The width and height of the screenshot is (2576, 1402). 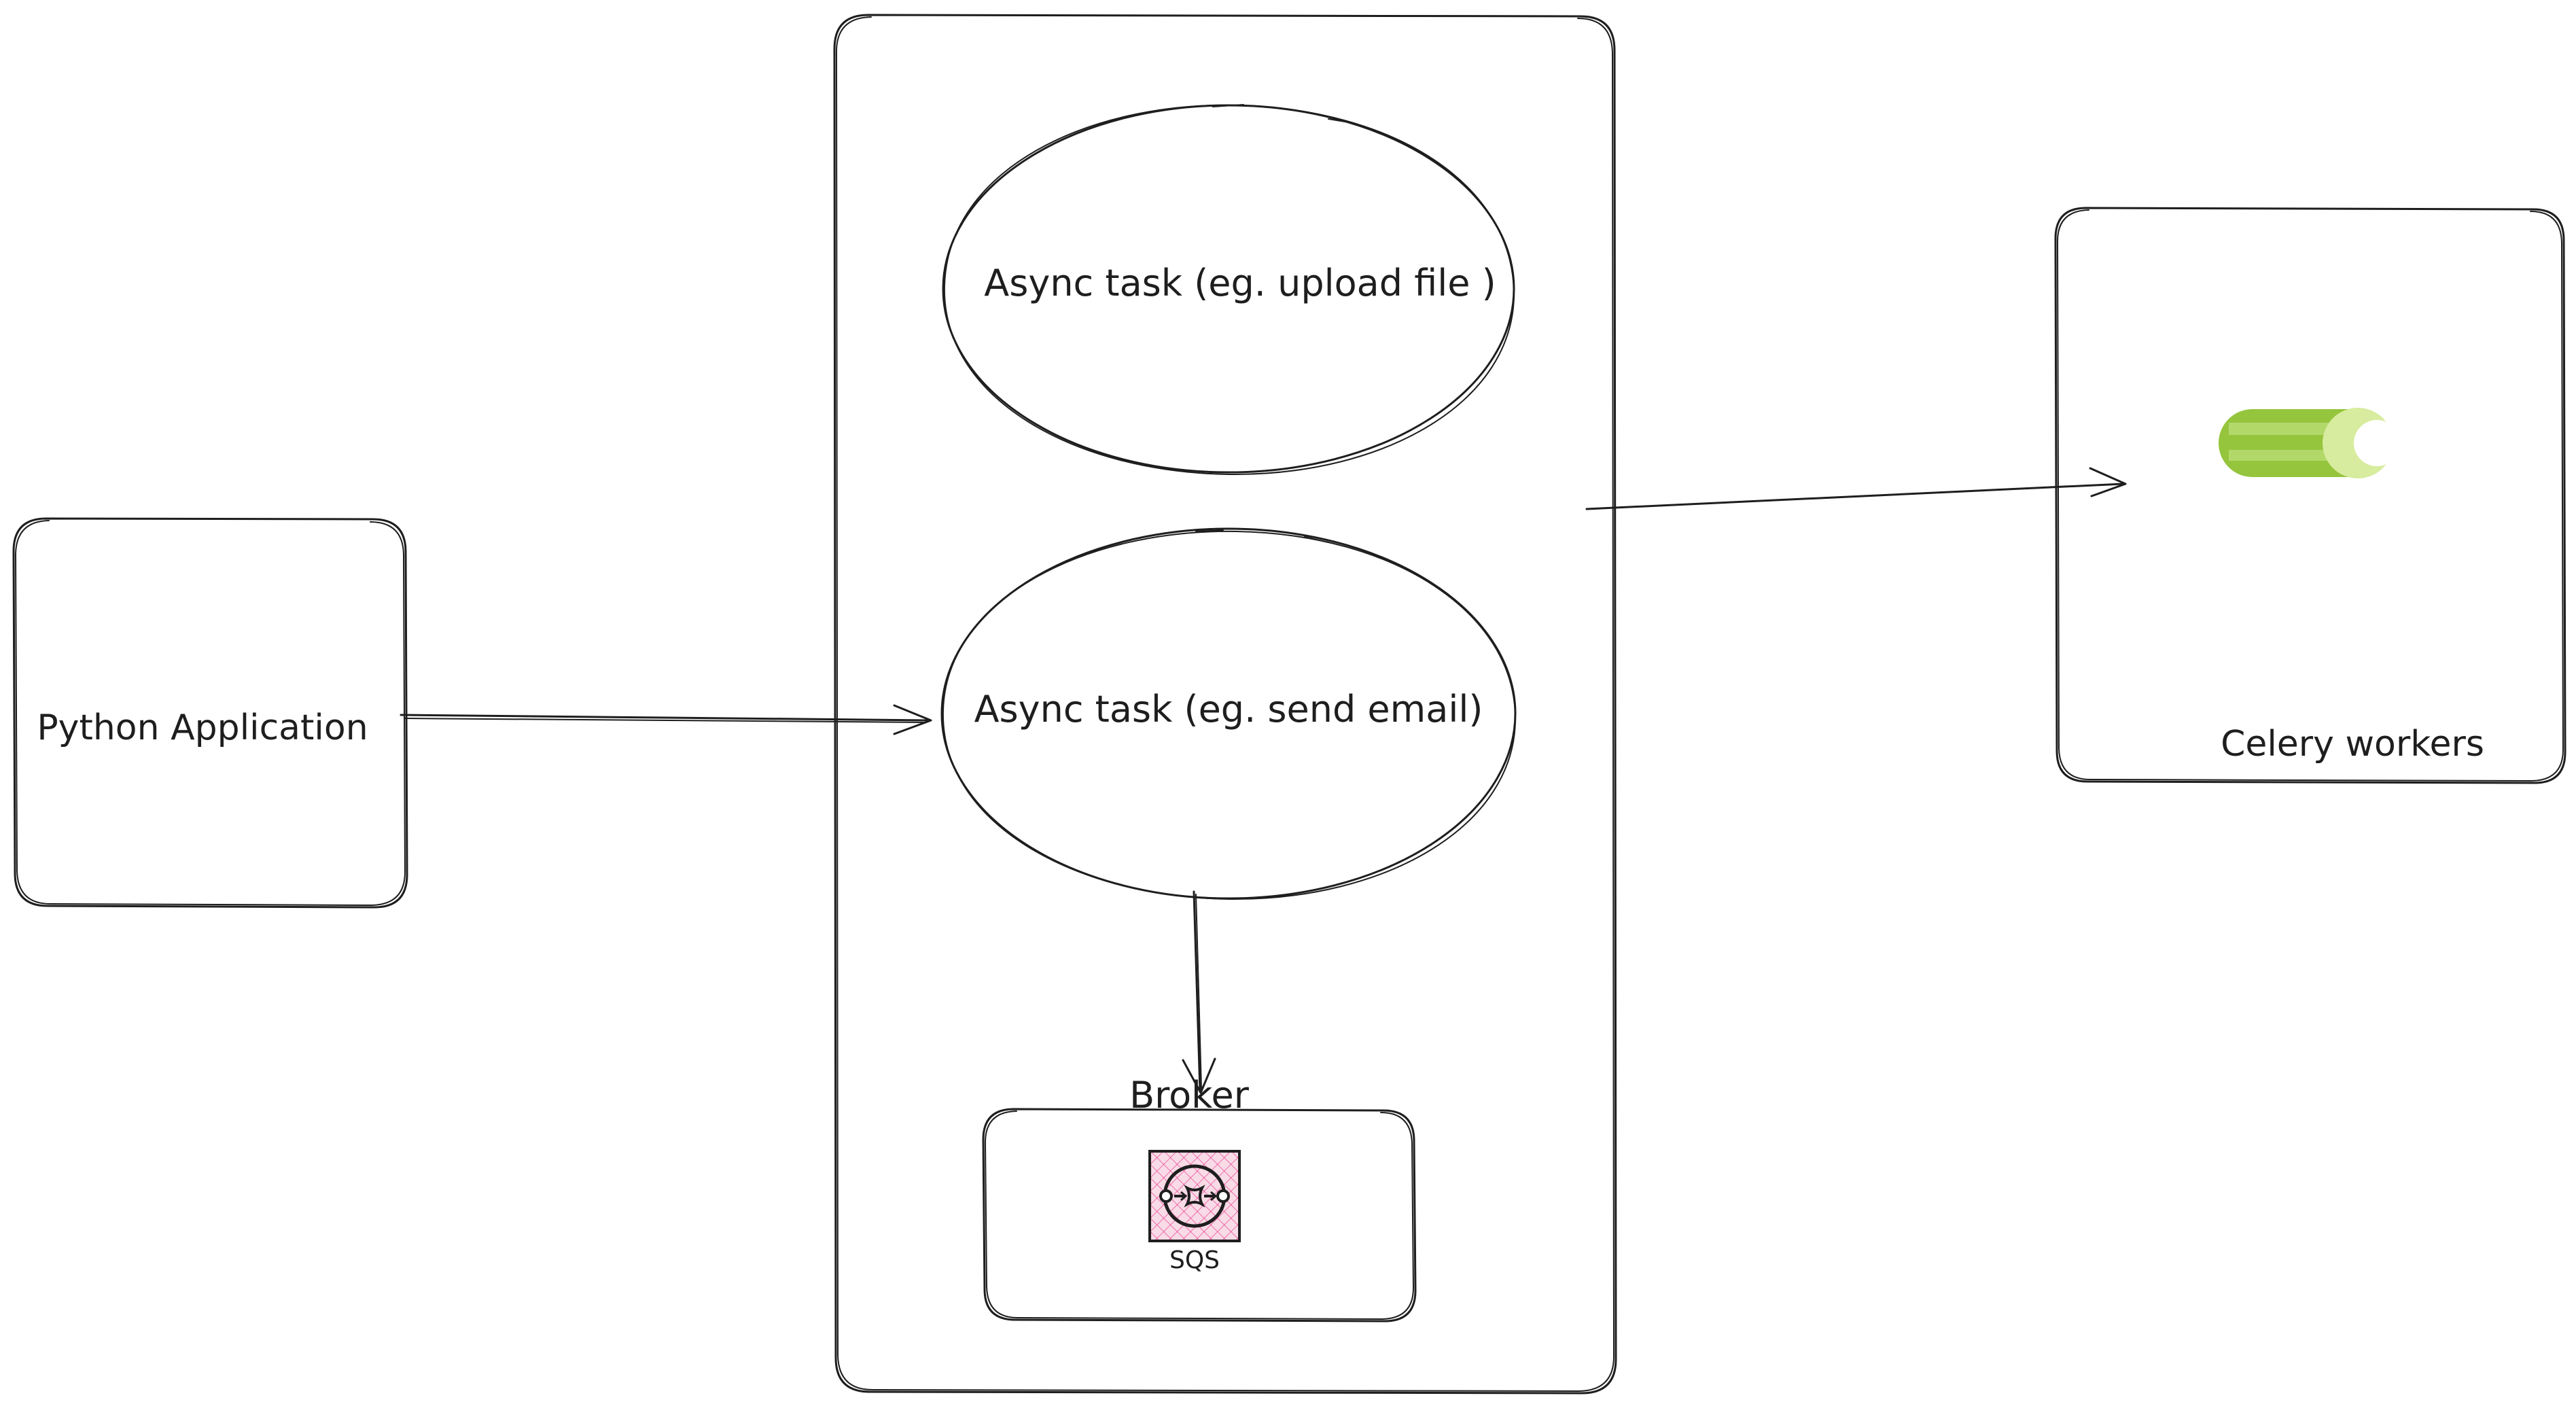 What do you see at coordinates (202, 727) in the screenshot?
I see `python-application-label: Python Application` at bounding box center [202, 727].